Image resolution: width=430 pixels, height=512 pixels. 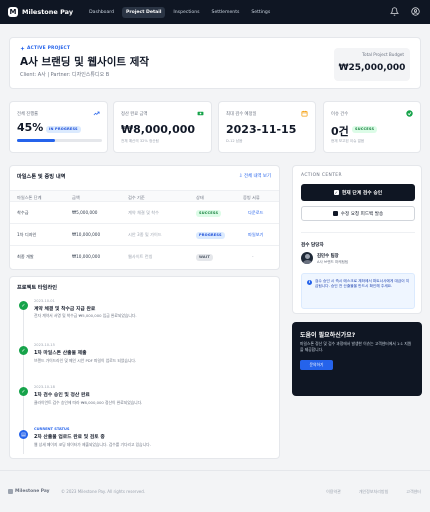 I want to click on project-client-line: Client: A사 | Partner: 디자인스튜디오 B, so click(x=65, y=75).